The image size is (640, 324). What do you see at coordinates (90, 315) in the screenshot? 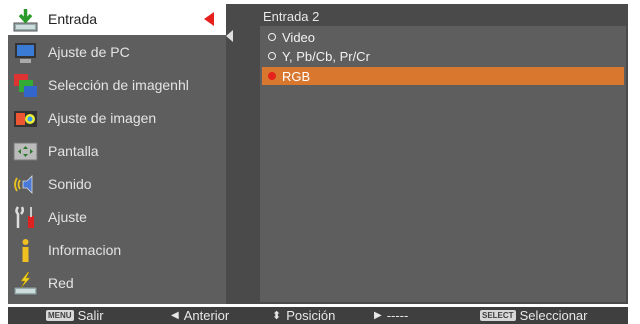
I see `help-exit-label: Salir` at bounding box center [90, 315].